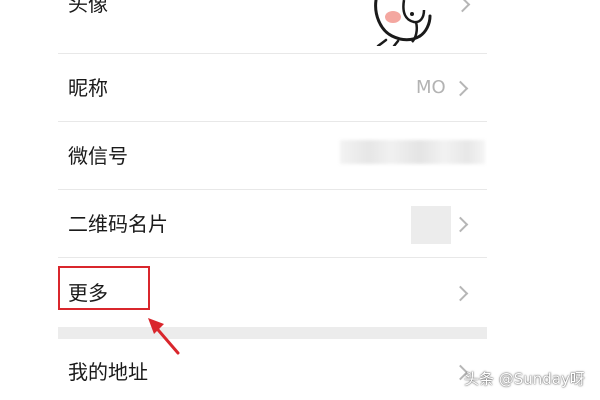 This screenshot has width=600, height=400. Describe the element at coordinates (88, 8) in the screenshot. I see `avatar-row-label: 头像` at that location.